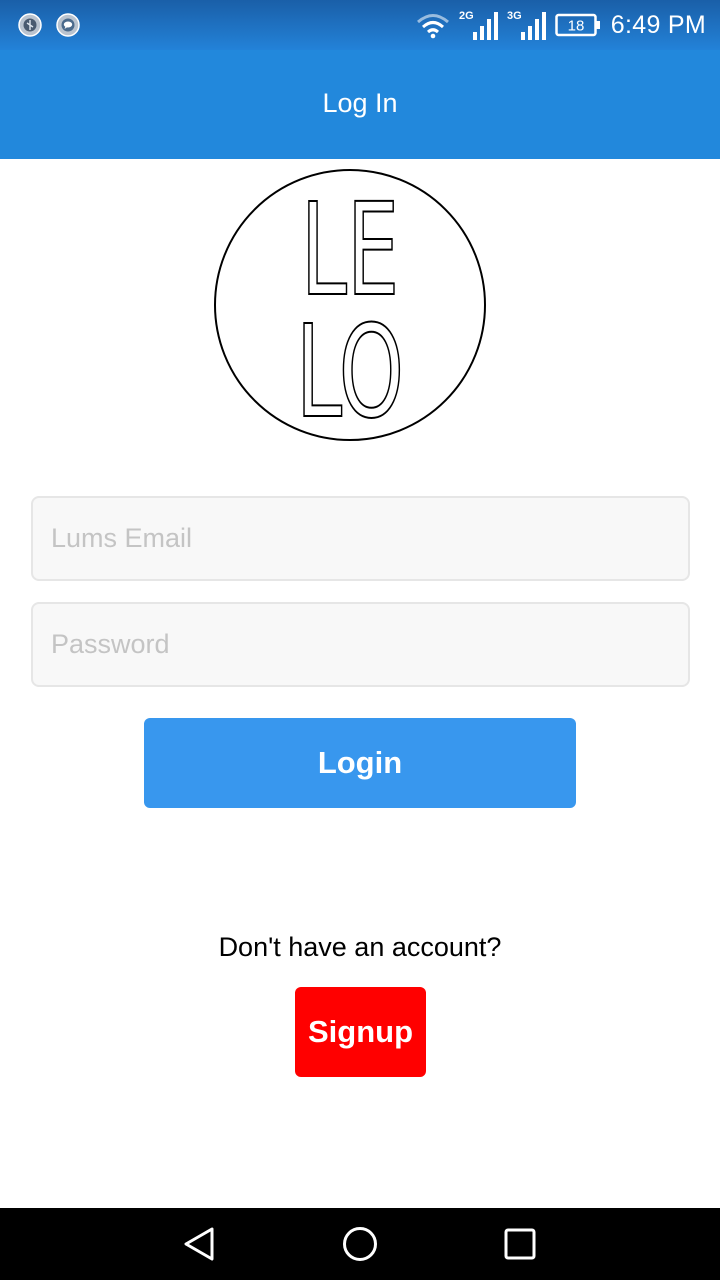 The image size is (720, 1280). I want to click on wifi-icon, so click(432, 26).